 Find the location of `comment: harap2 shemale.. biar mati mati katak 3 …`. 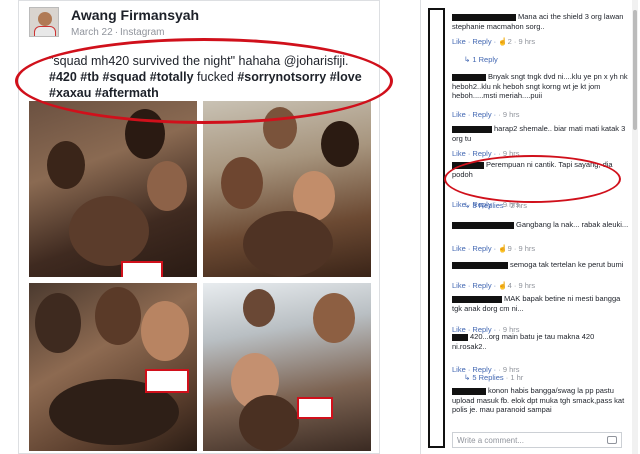

comment: harap2 shemale.. biar mati mati katak 3 … is located at coordinates (541, 133).